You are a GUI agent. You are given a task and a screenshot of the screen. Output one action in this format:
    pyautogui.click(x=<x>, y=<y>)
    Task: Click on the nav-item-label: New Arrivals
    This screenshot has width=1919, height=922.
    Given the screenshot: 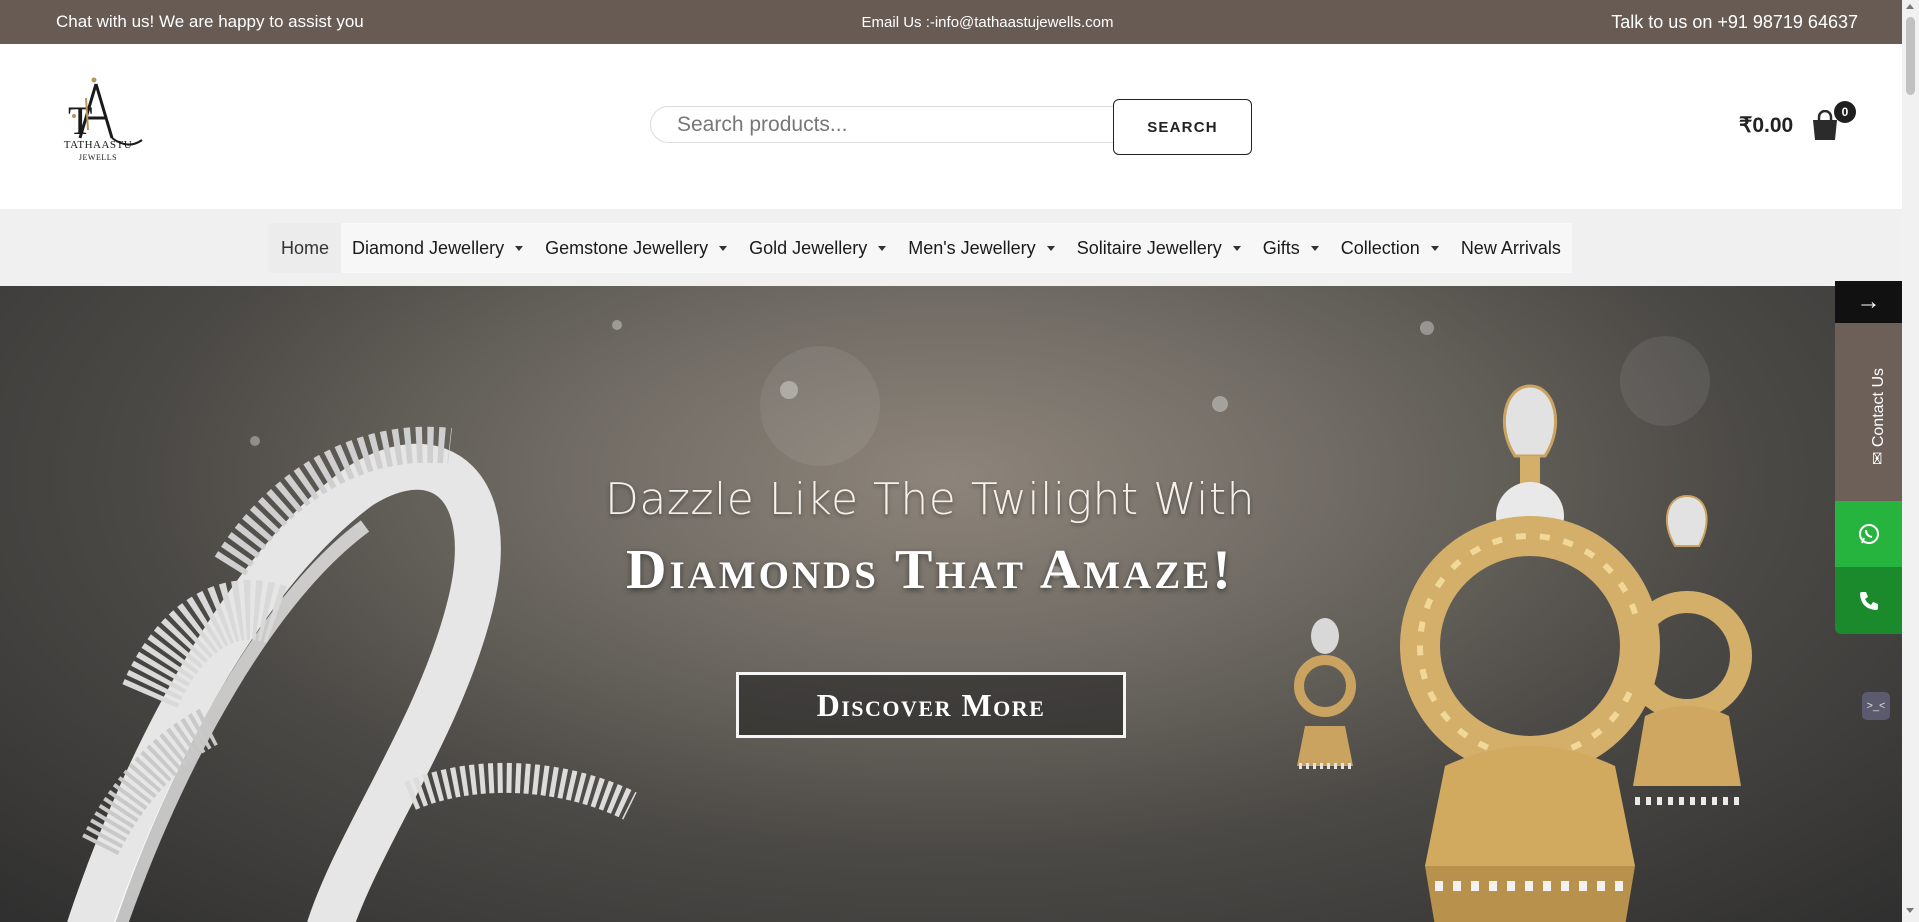 What is the action you would take?
    pyautogui.click(x=1510, y=247)
    